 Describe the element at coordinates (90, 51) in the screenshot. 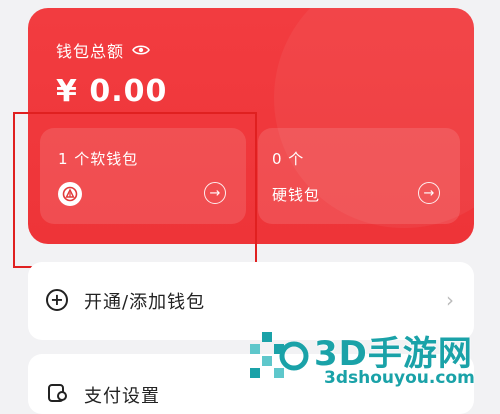

I see `wallet-total-label: 钱包总额` at that location.